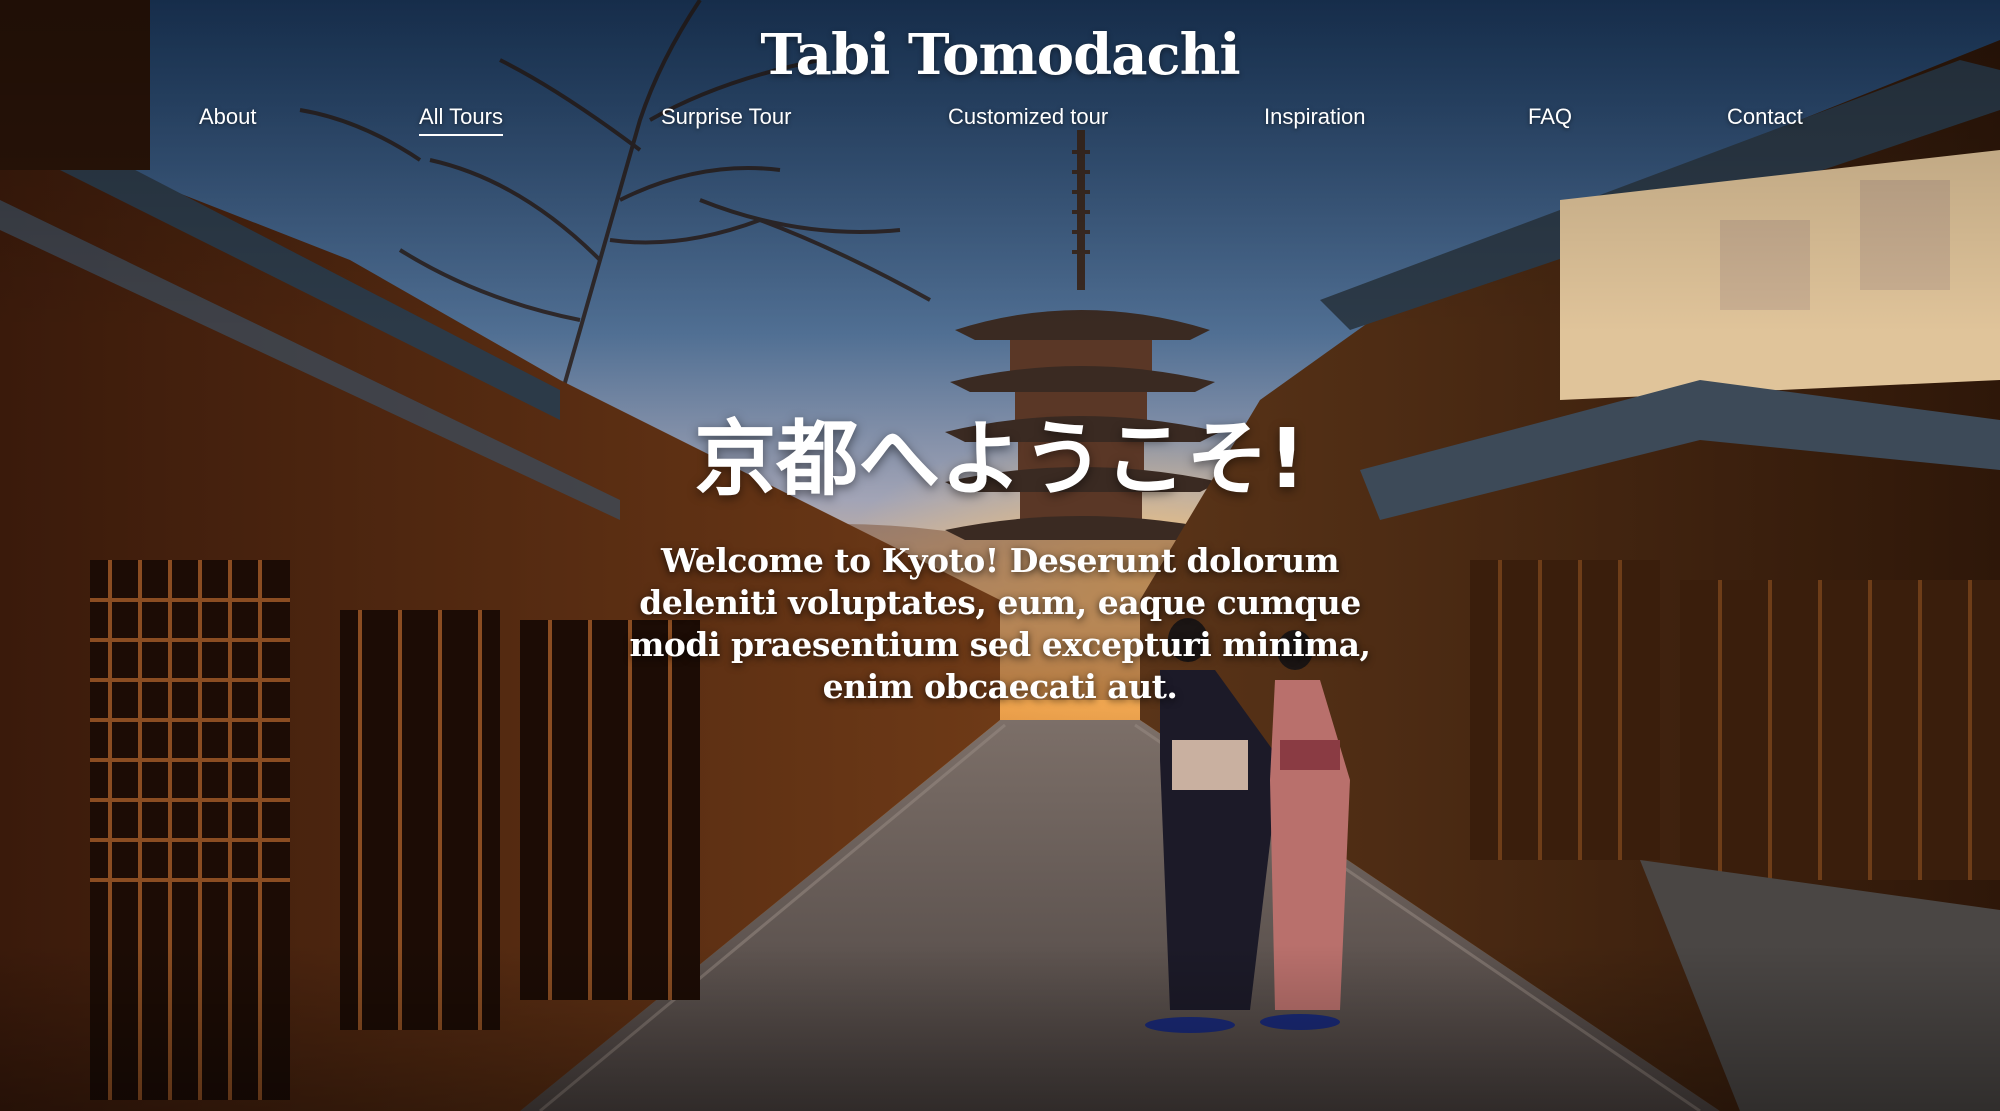  Describe the element at coordinates (1000, 459) in the screenshot. I see `hero-heading: 京都へようこそ!` at that location.